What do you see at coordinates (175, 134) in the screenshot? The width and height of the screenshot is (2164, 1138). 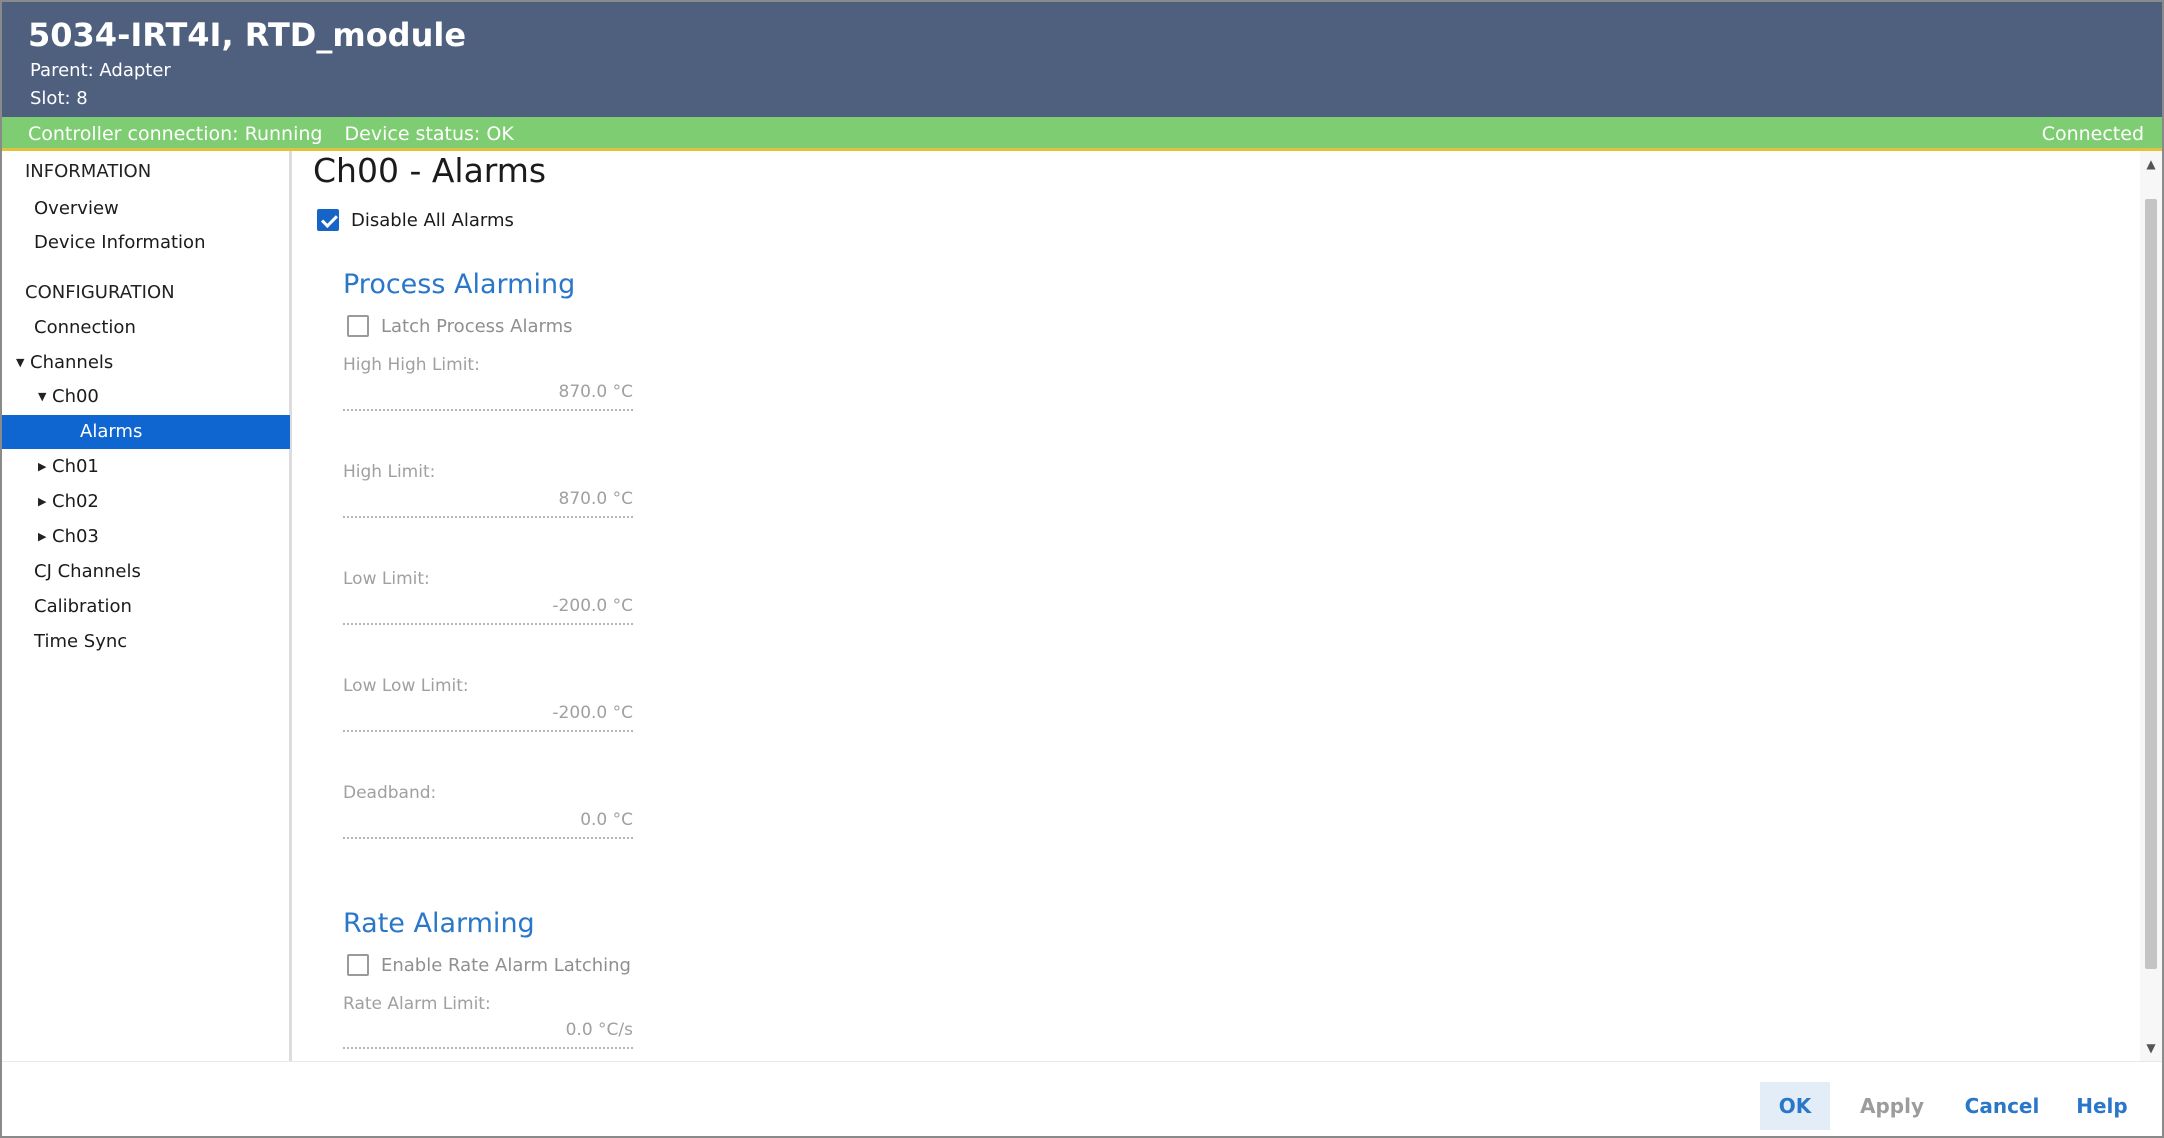 I see `controller-connection-status: Controller connection: Running` at bounding box center [175, 134].